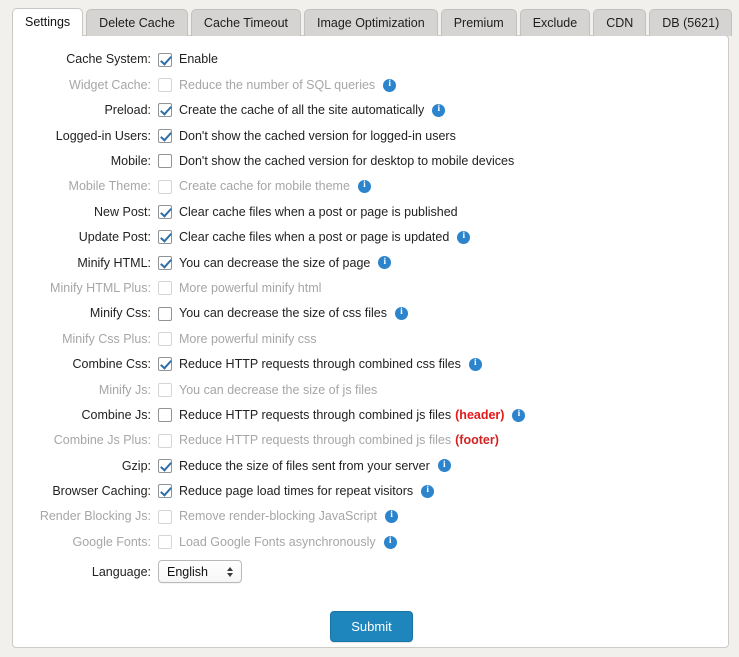 The width and height of the screenshot is (739, 657). I want to click on setting-description-widget-cache: Reduce the number of SQL queries, so click(277, 85).